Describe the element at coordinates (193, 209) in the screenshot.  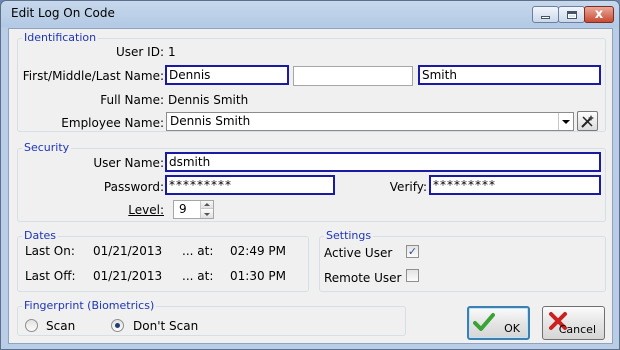
I see `level-spinner: 9` at that location.